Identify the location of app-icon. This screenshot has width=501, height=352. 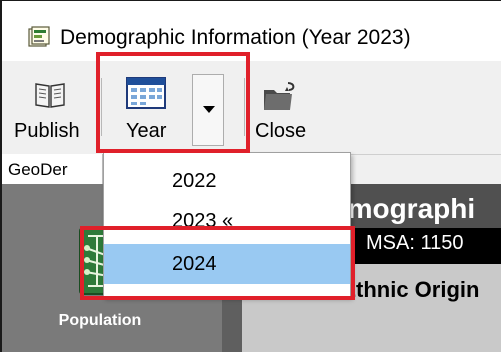
(39, 36).